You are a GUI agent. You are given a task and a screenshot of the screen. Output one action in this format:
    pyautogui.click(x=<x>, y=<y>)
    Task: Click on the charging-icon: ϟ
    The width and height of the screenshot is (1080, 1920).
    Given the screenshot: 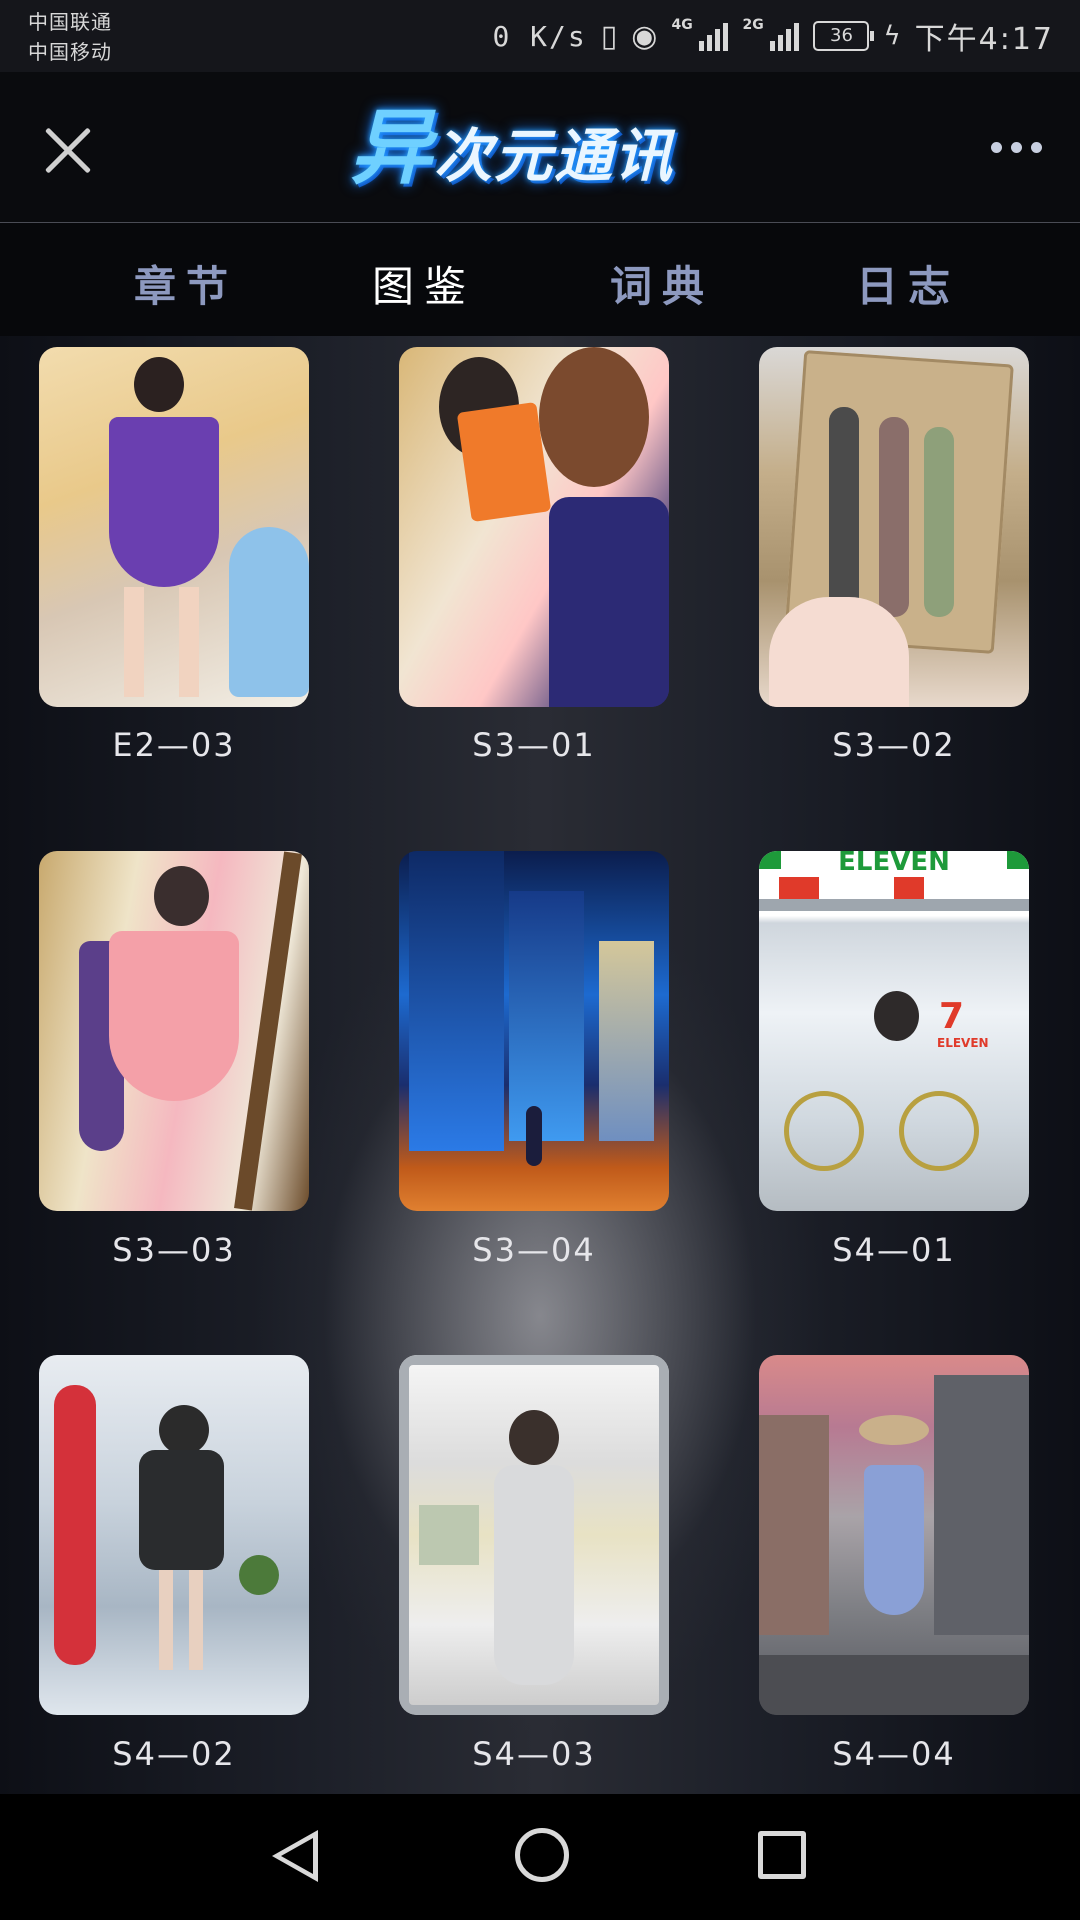 What is the action you would take?
    pyautogui.click(x=892, y=36)
    